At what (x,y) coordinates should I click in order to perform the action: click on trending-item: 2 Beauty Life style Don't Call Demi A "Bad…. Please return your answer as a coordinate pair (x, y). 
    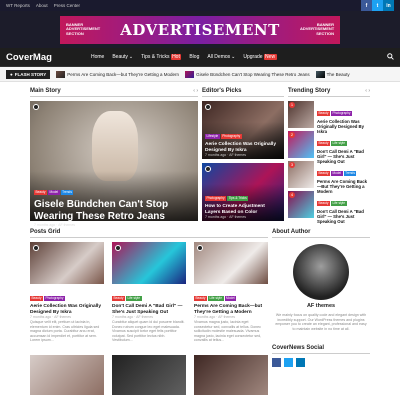
    Looking at the image, I should click on (329, 147).